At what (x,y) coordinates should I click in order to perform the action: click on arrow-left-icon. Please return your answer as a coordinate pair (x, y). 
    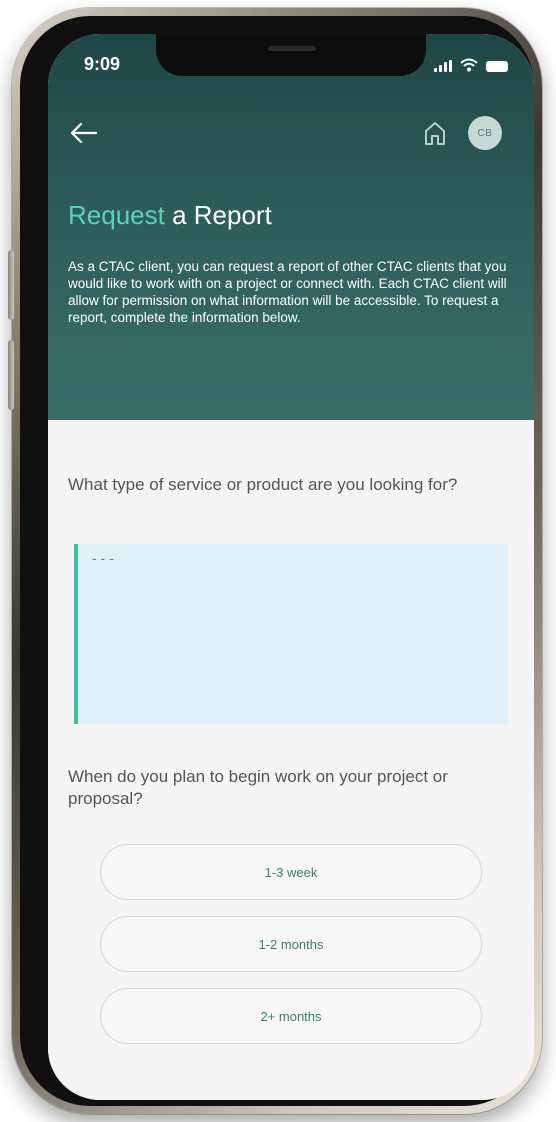
    Looking at the image, I should click on (84, 133).